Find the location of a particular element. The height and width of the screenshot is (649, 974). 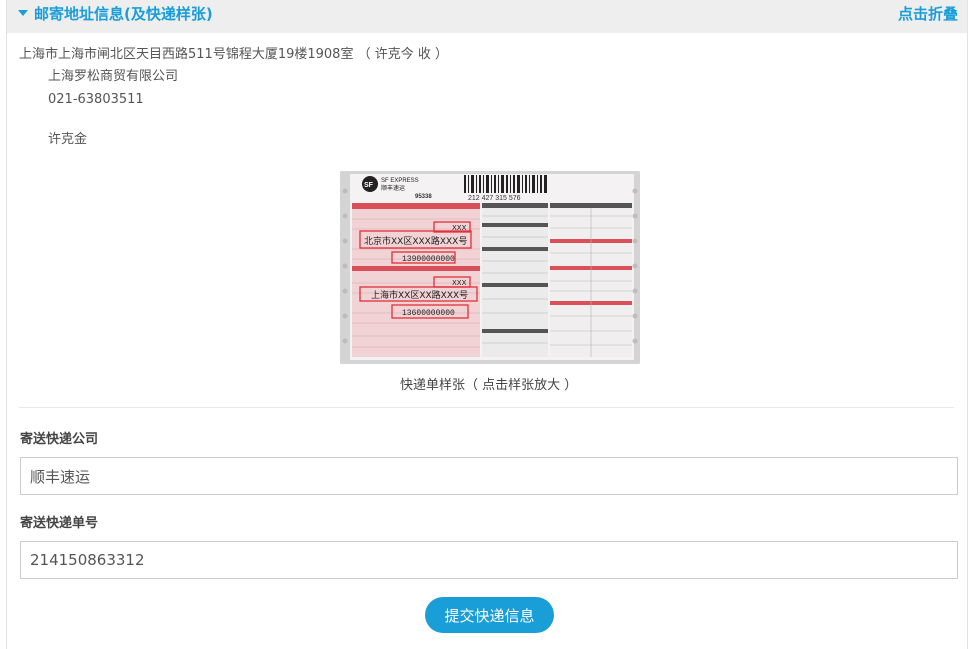

svg-text: 212 427 315 576 is located at coordinates (494, 198).